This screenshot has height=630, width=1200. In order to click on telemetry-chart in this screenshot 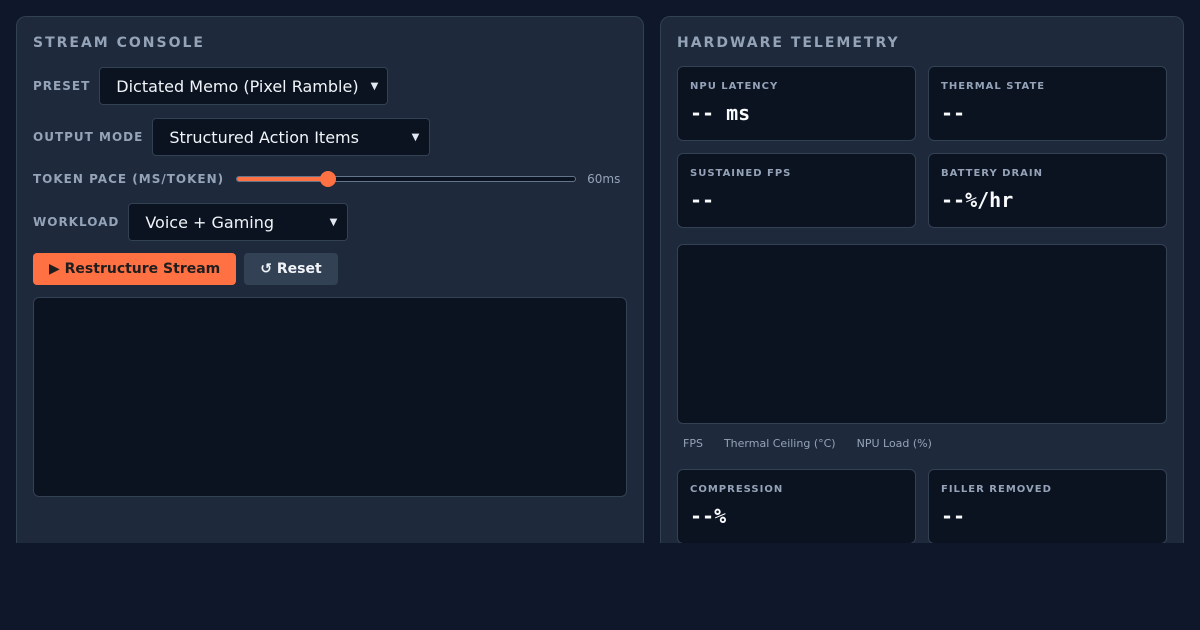, I will do `click(922, 334)`.